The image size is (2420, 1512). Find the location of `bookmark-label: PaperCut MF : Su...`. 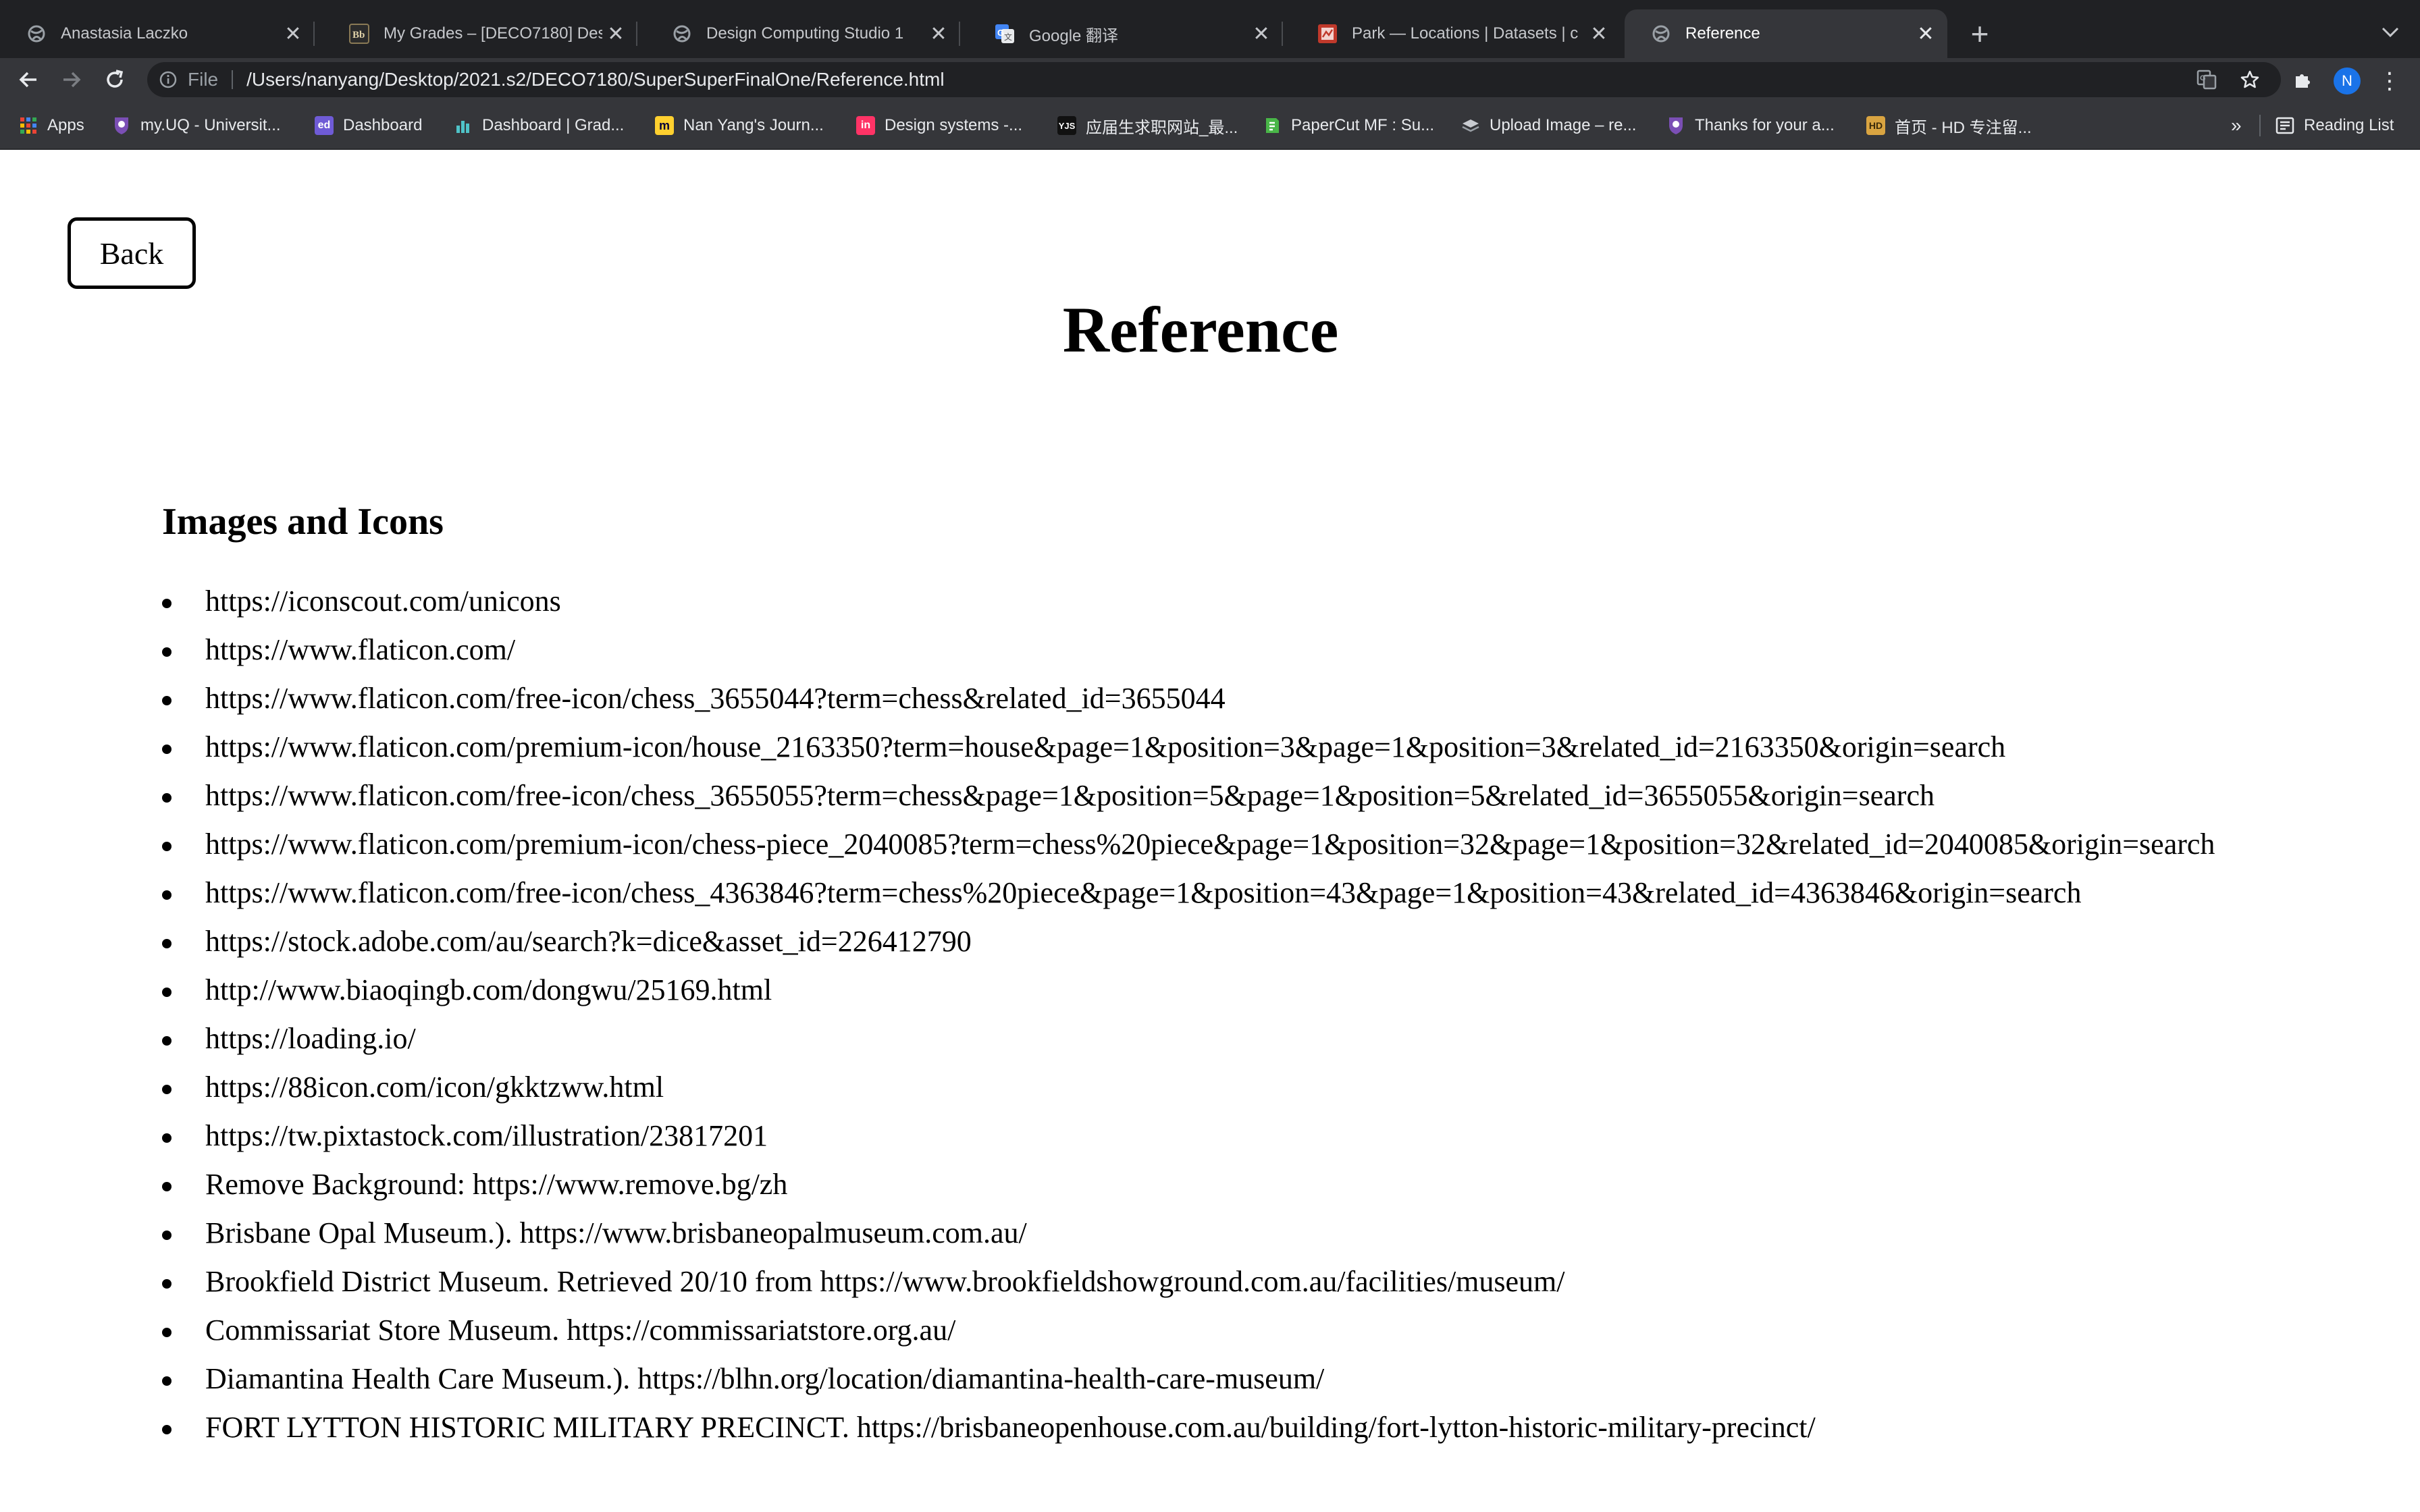

bookmark-label: PaperCut MF : Su... is located at coordinates (1363, 125).